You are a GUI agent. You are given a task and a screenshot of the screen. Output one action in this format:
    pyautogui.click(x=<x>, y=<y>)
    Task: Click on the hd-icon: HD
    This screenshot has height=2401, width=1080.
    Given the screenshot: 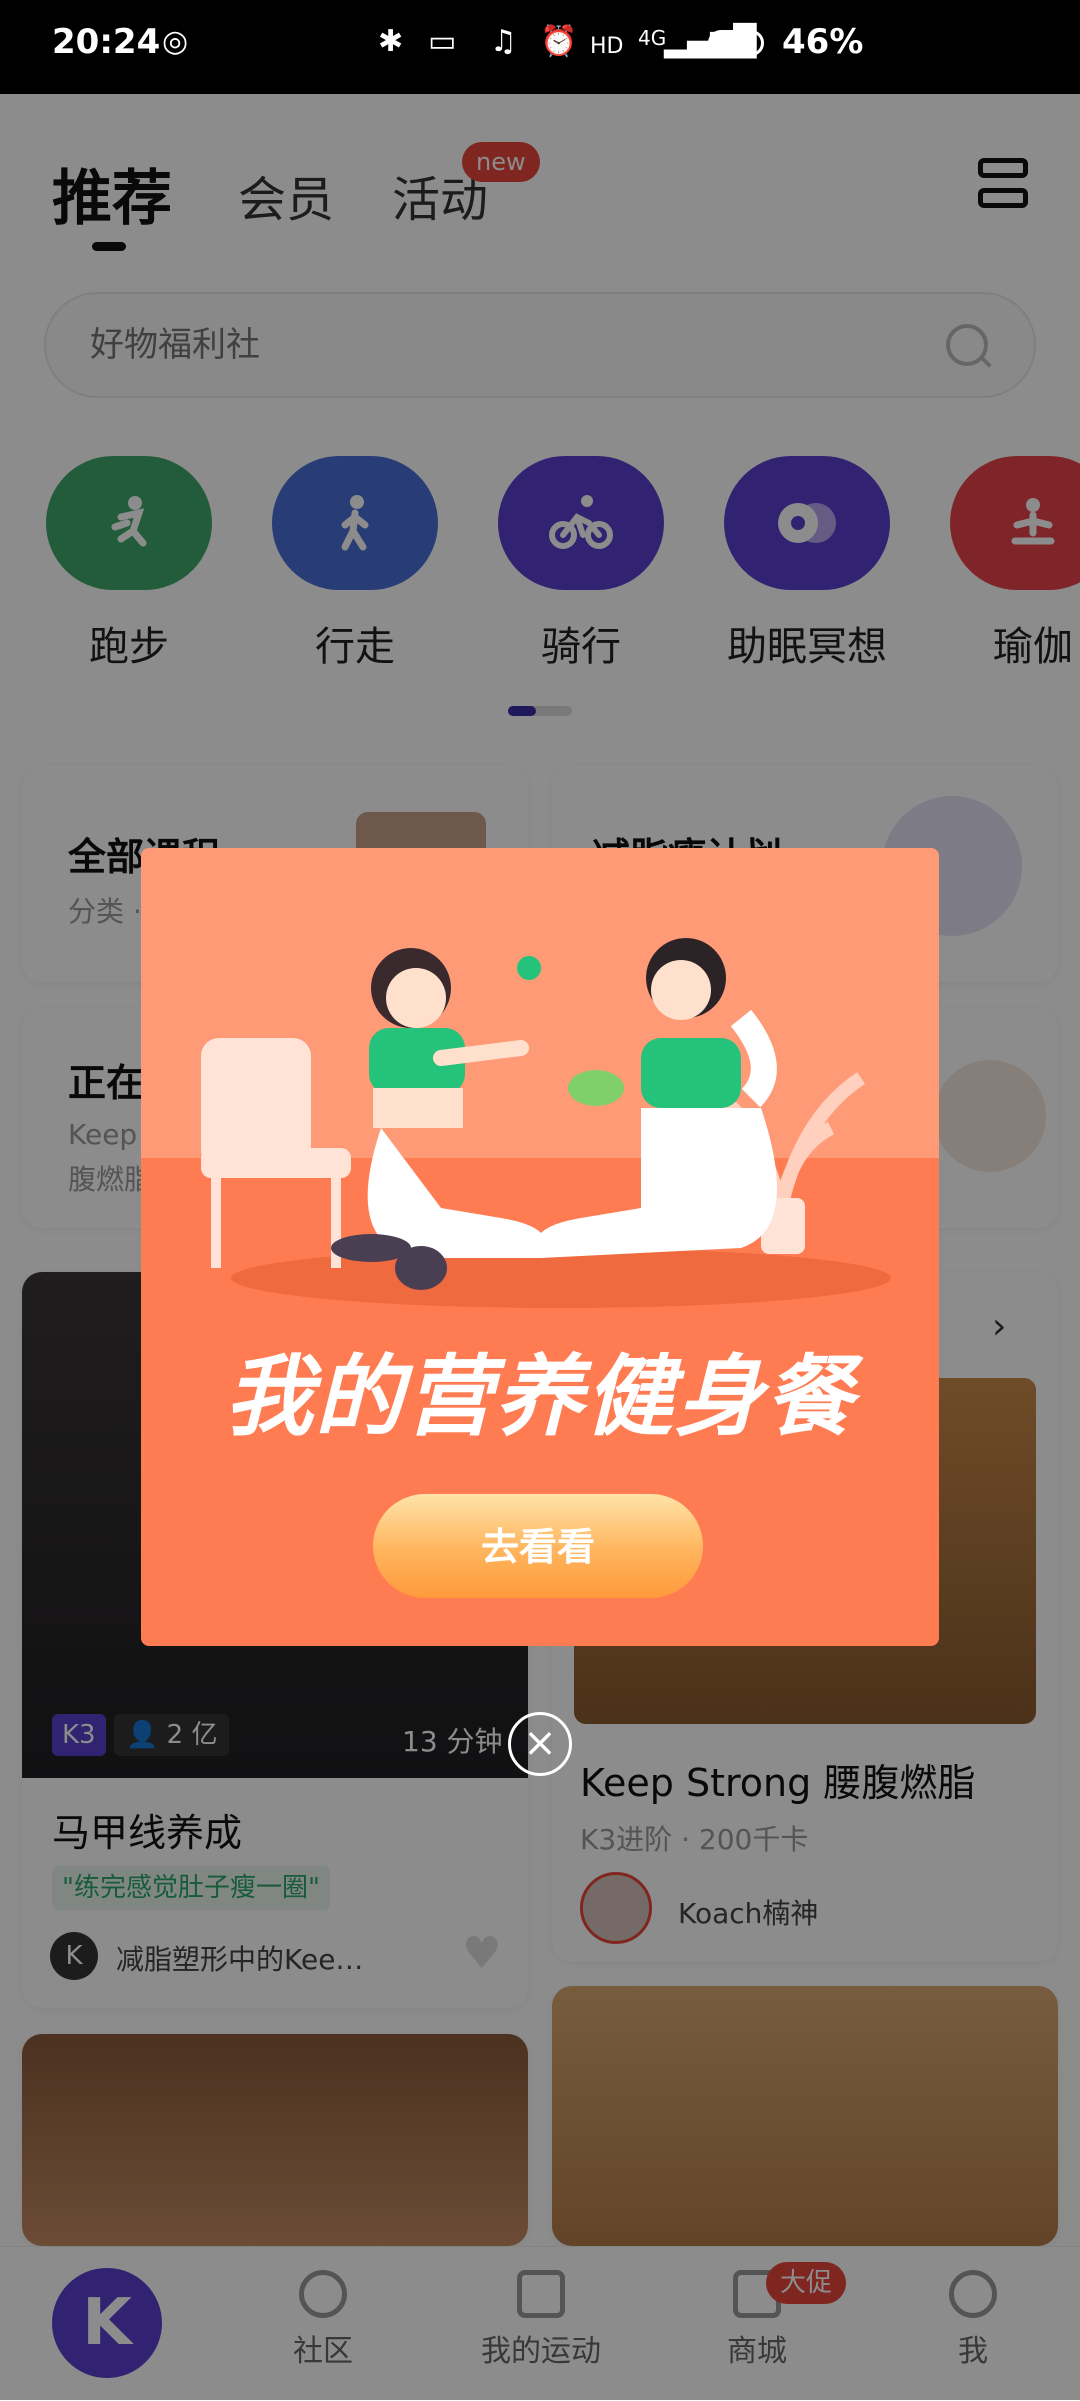 What is the action you would take?
    pyautogui.click(x=607, y=46)
    